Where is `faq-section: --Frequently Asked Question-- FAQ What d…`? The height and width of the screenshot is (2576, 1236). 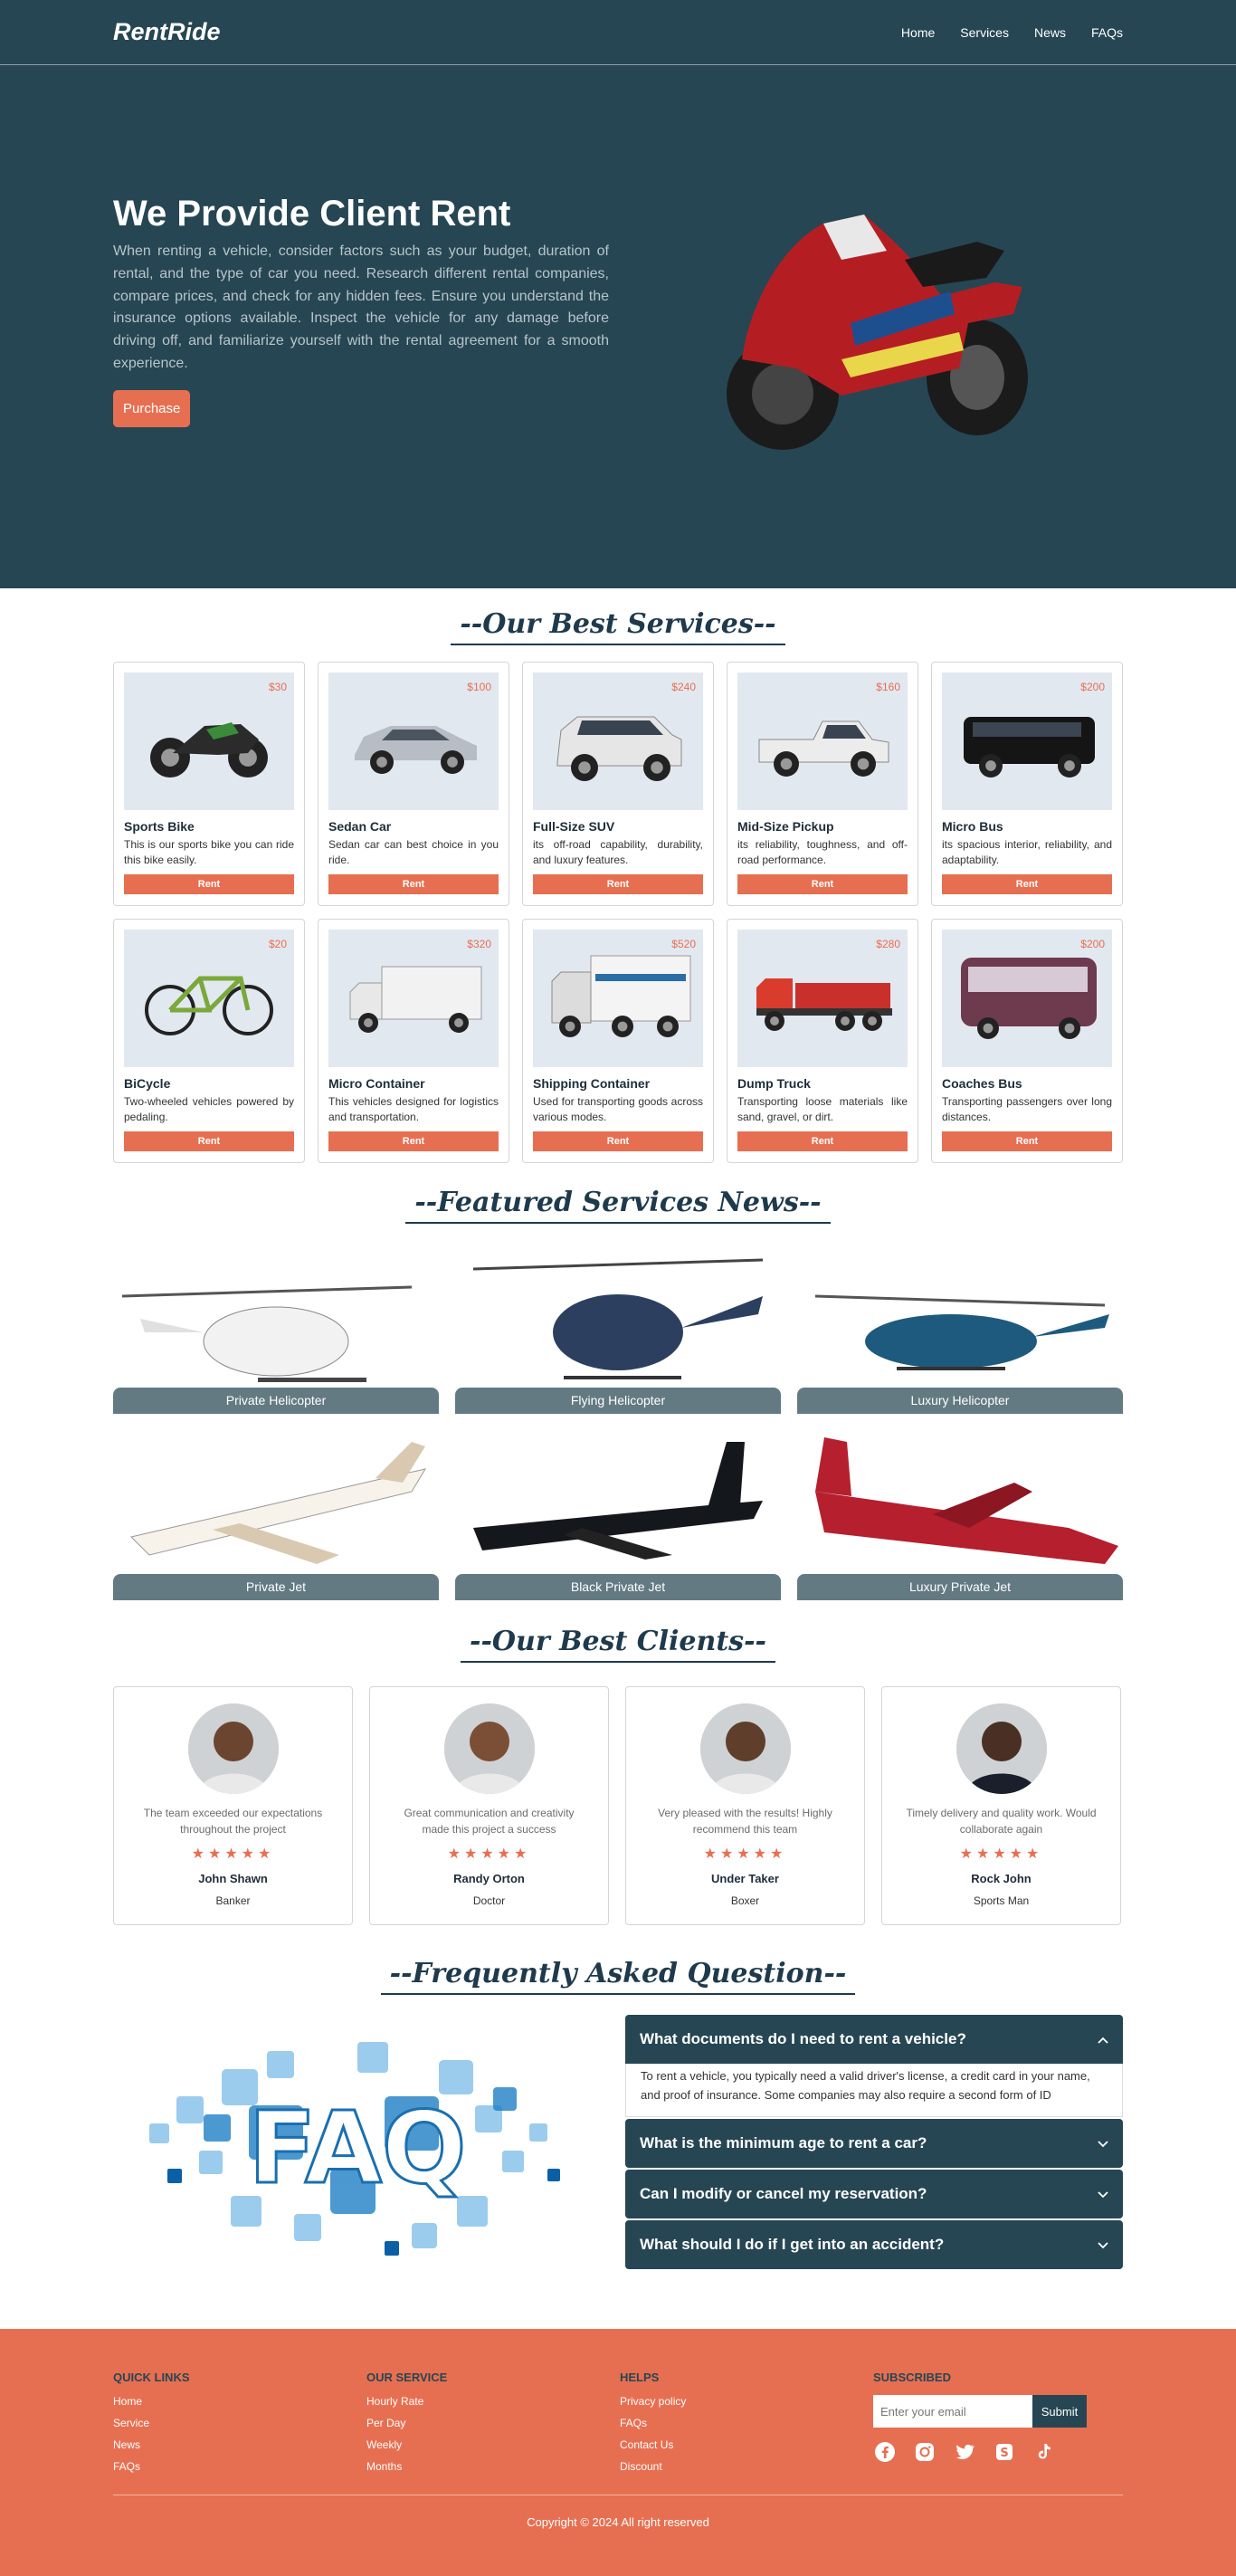
faq-section: --Frequently Asked Question-- FAQ What d… is located at coordinates (618, 2104).